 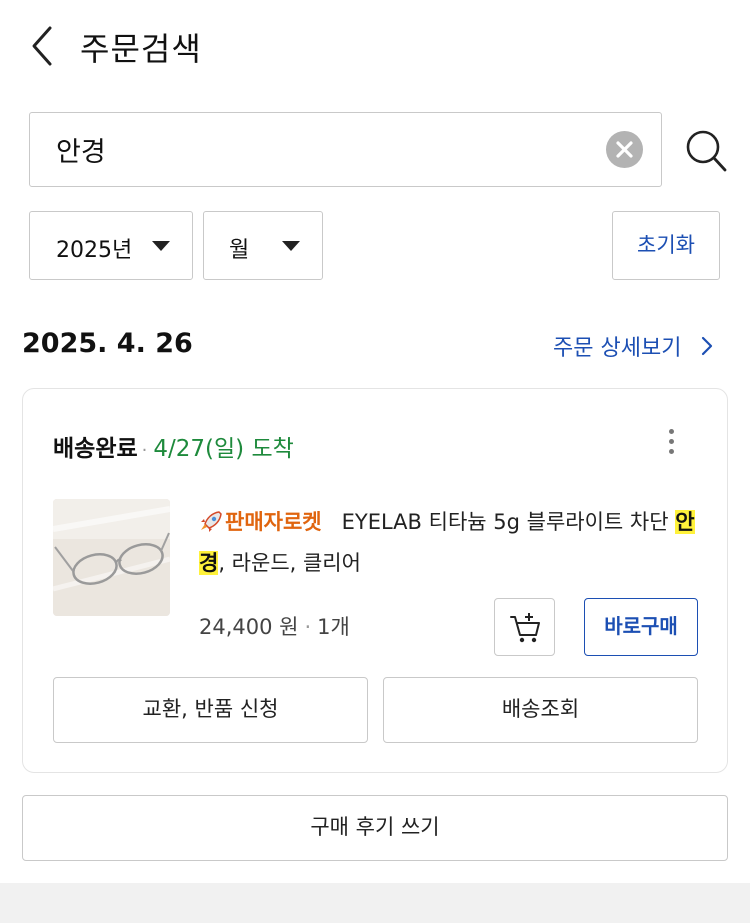 What do you see at coordinates (43, 46) in the screenshot?
I see `chevron-left-icon` at bounding box center [43, 46].